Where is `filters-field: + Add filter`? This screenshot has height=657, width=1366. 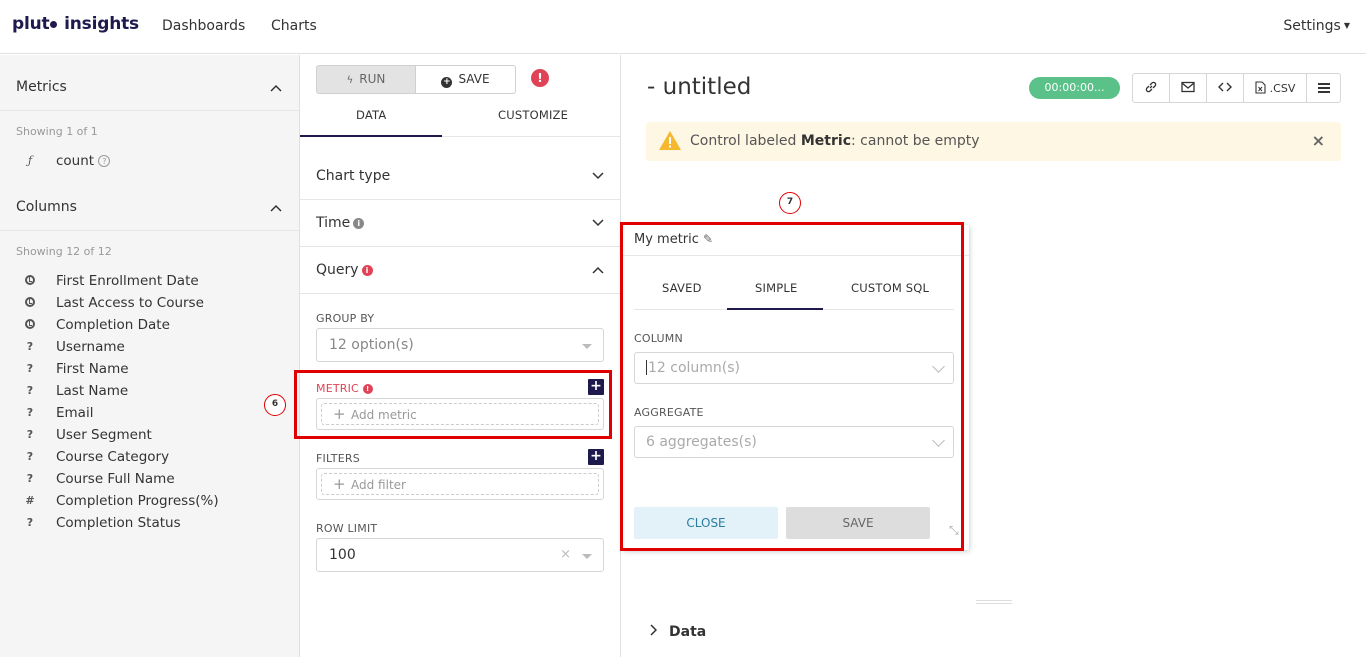 filters-field: + Add filter is located at coordinates (460, 484).